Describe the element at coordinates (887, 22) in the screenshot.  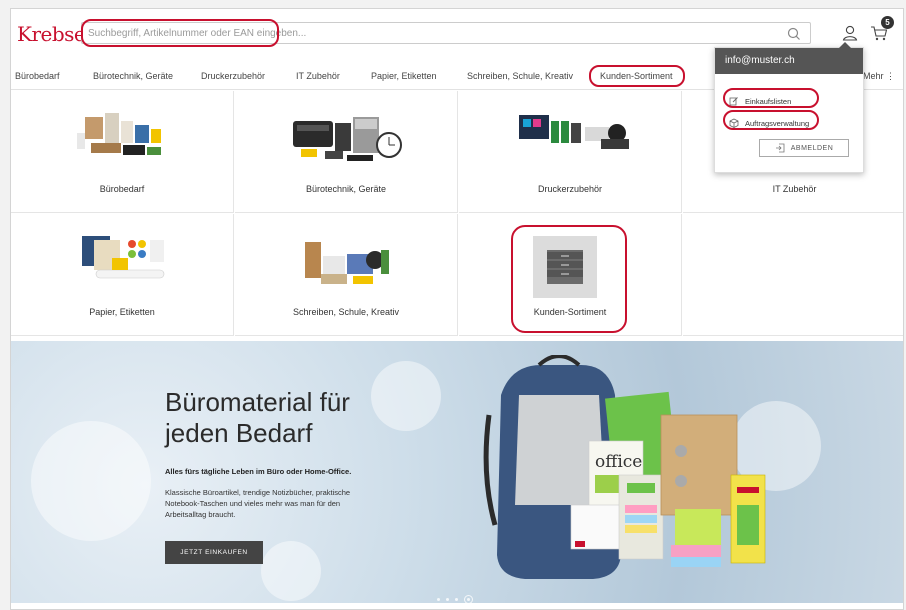
I see `cart-count-badge: 5` at that location.